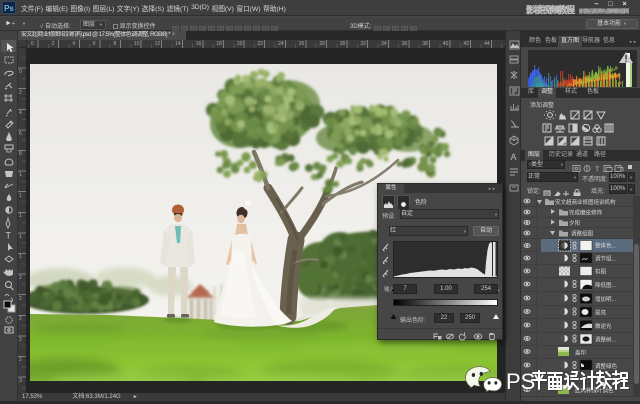 This screenshot has width=640, height=404. I want to click on svg-text: 做逆光, so click(603, 326).